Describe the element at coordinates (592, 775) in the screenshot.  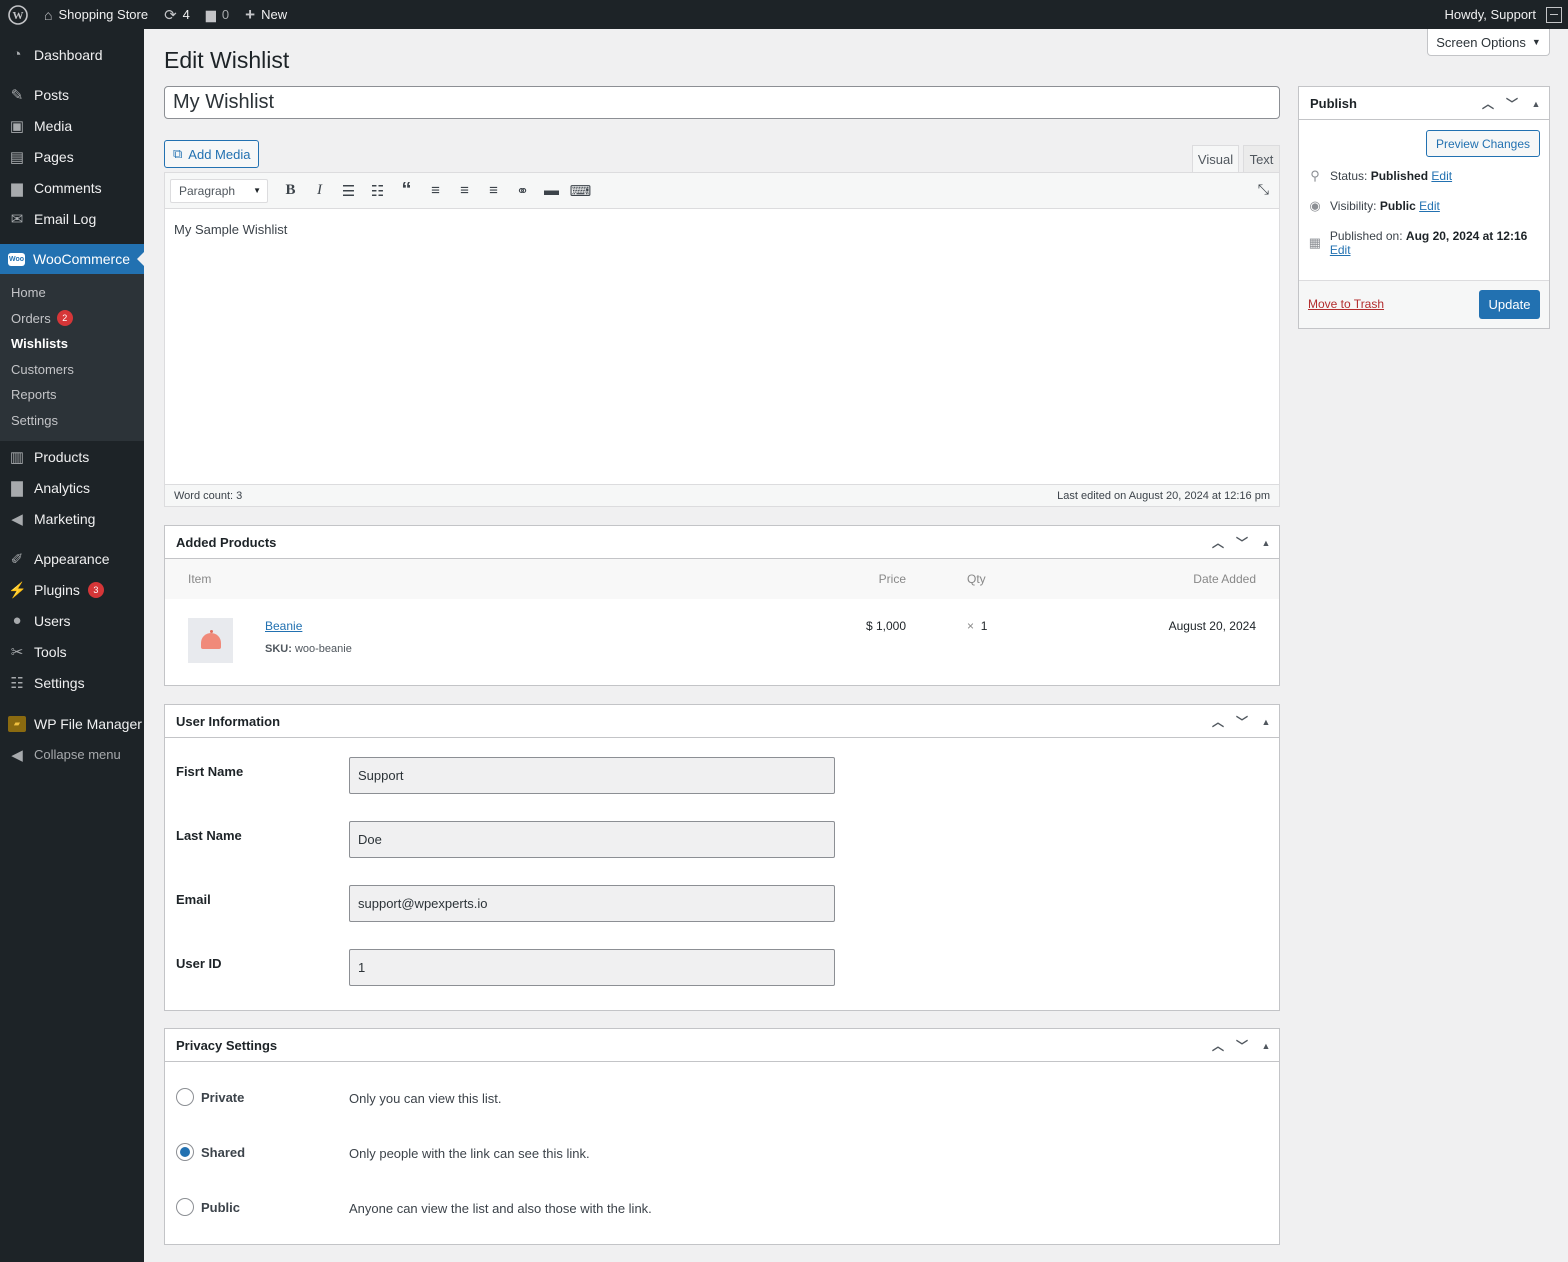
I see `first-name-field: Support` at that location.